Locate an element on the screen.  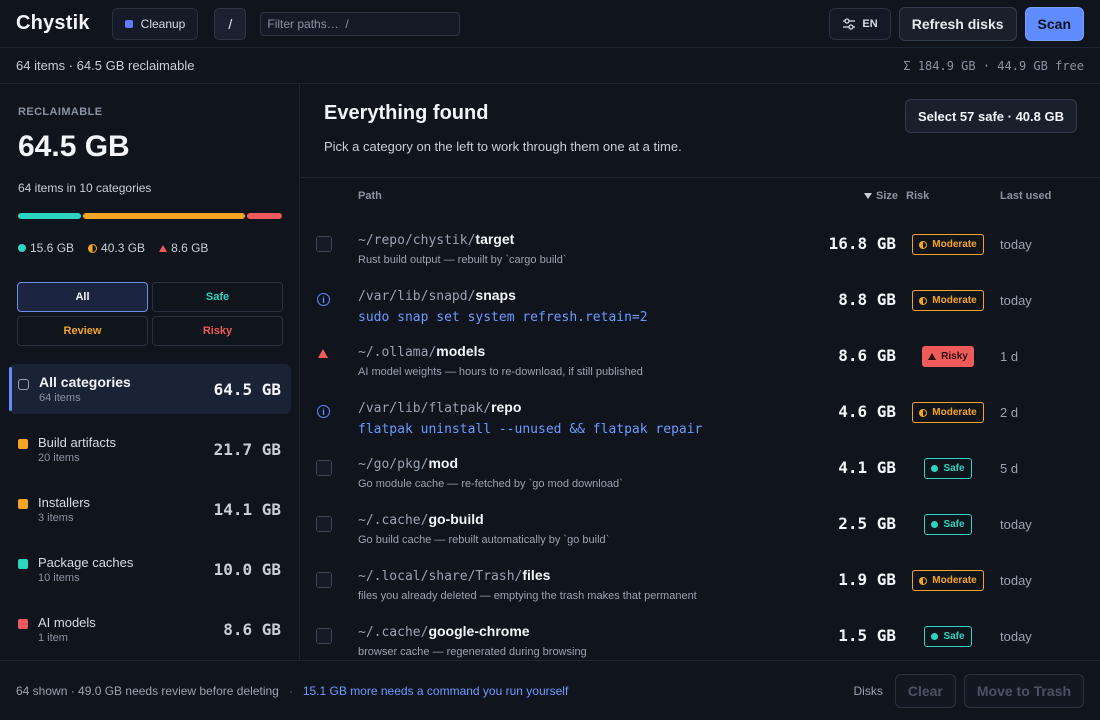
row-size: 4.1 GB is located at coordinates (867, 467).